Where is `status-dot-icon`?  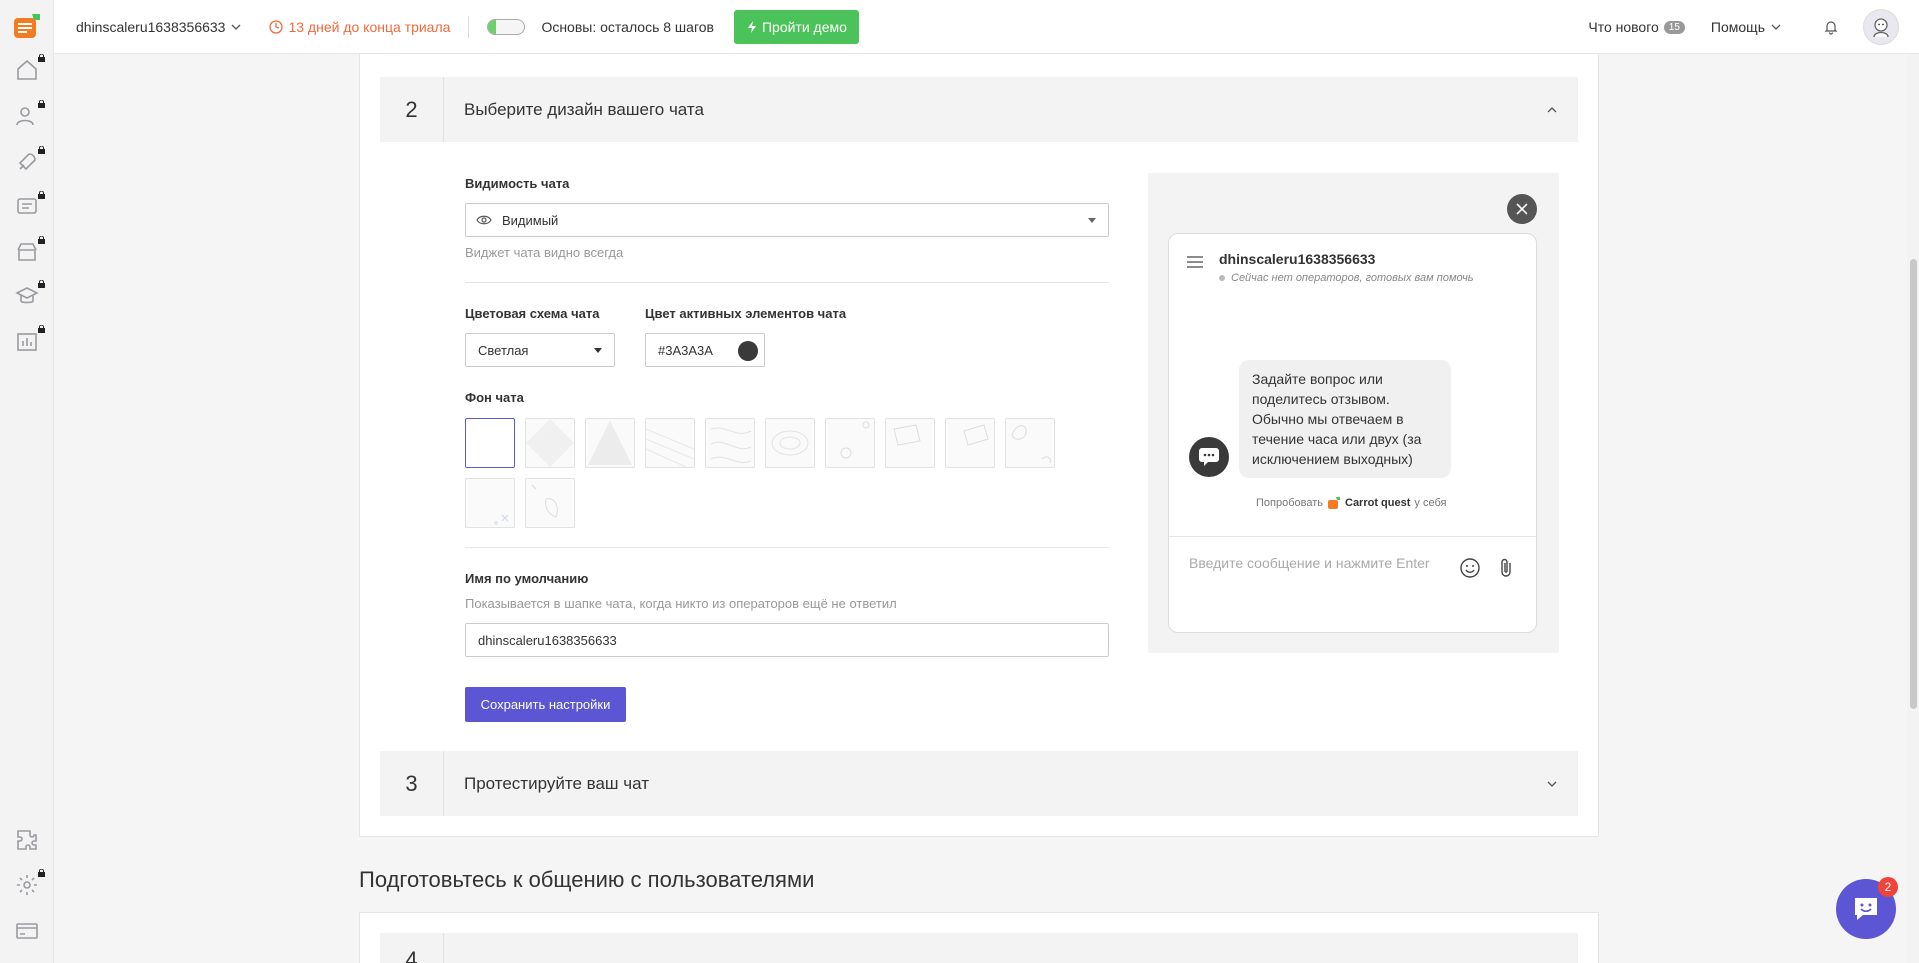 status-dot-icon is located at coordinates (1222, 278).